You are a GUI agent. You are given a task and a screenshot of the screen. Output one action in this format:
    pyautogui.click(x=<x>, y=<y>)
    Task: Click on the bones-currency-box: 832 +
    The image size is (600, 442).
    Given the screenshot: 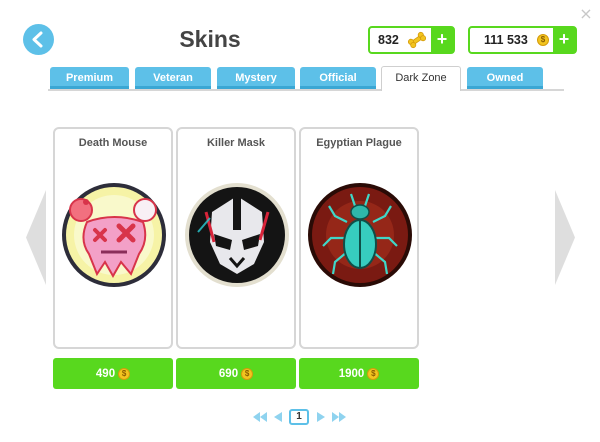 What is the action you would take?
    pyautogui.click(x=411, y=40)
    